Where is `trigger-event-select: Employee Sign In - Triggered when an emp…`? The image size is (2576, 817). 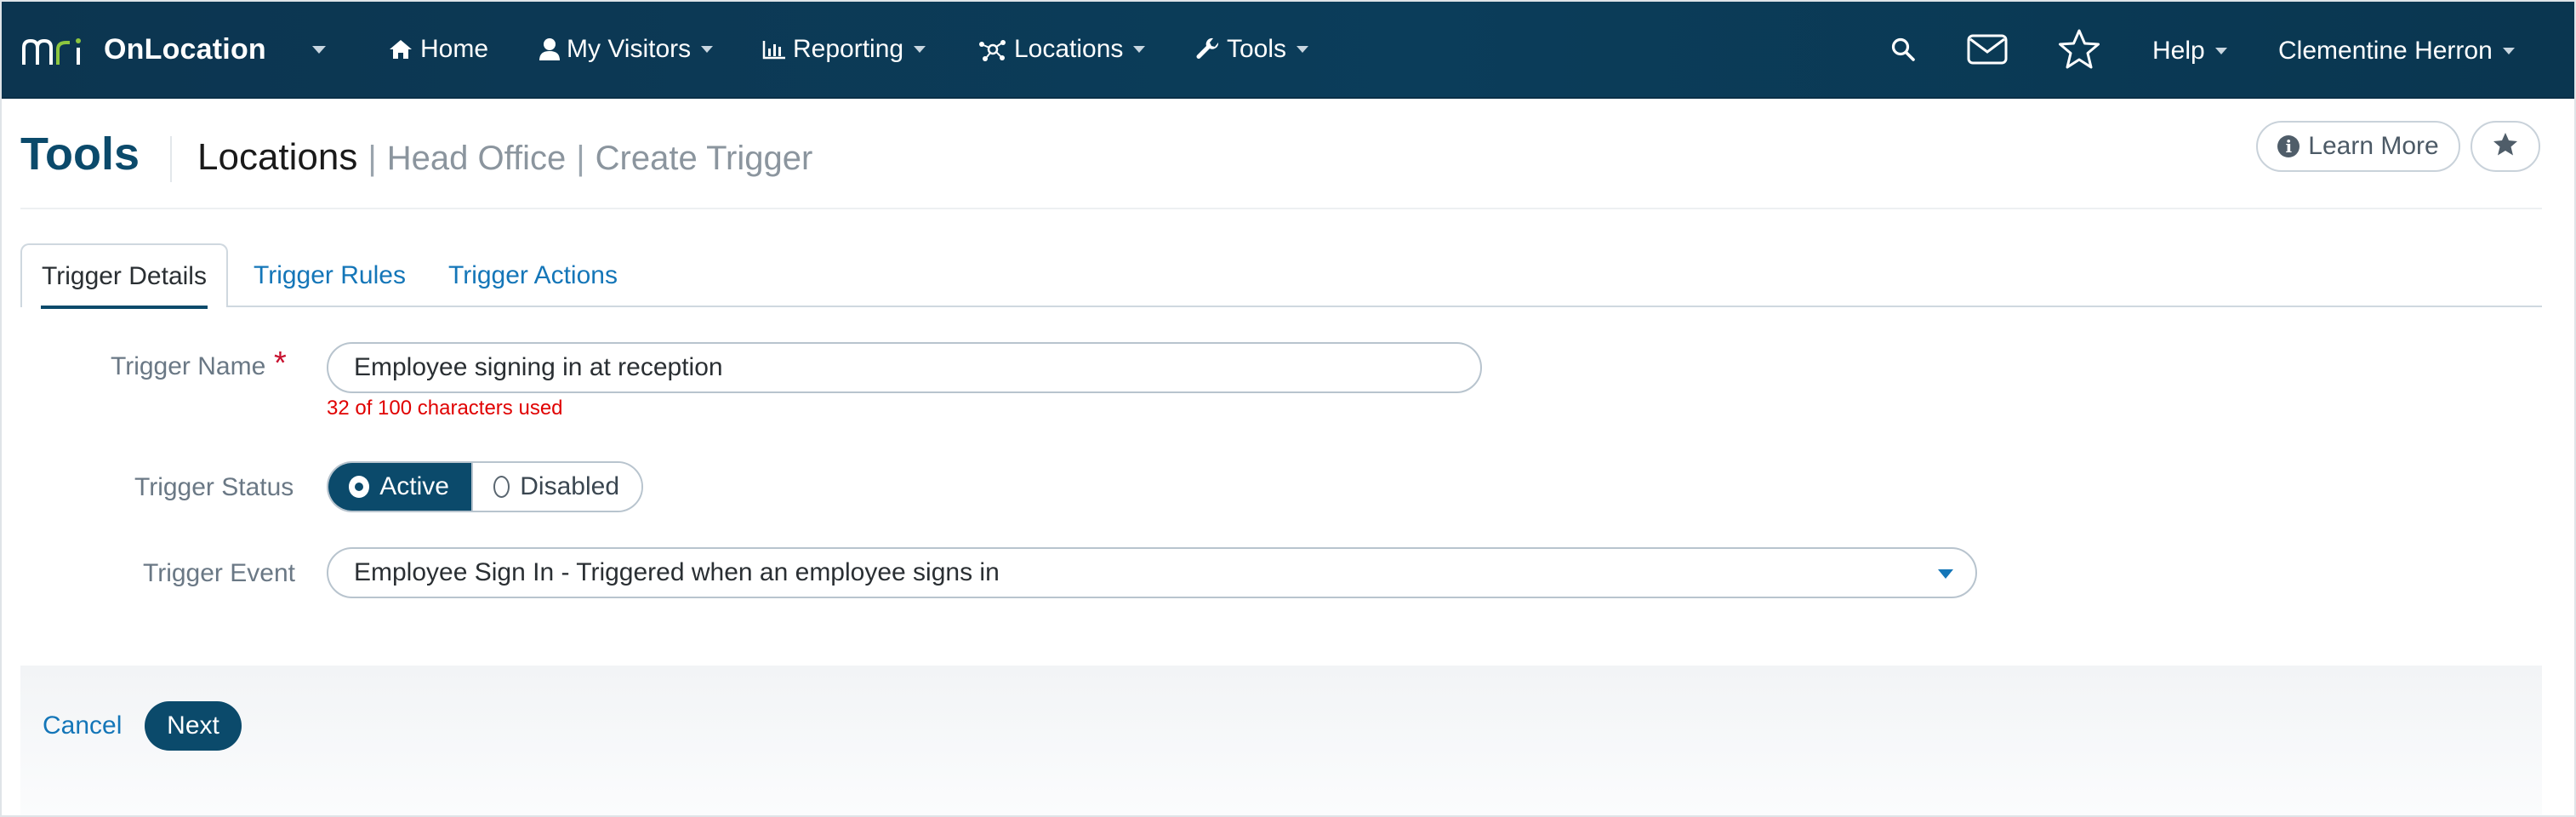 trigger-event-select: Employee Sign In - Triggered when an emp… is located at coordinates (1152, 573).